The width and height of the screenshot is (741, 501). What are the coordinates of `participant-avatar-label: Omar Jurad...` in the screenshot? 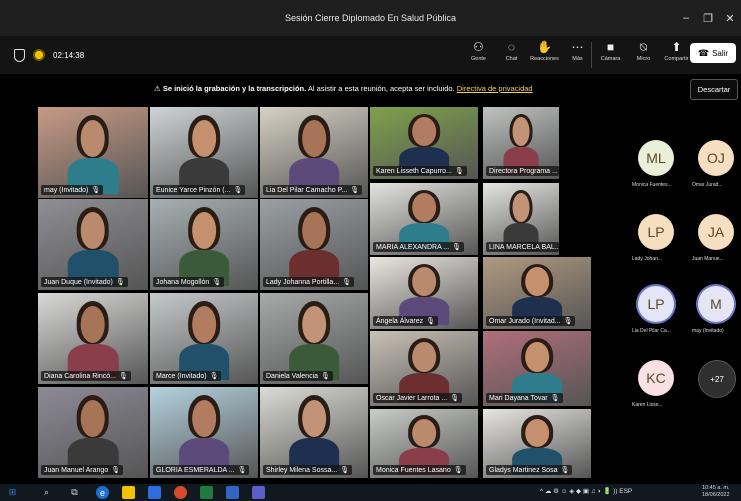 It's located at (707, 185).